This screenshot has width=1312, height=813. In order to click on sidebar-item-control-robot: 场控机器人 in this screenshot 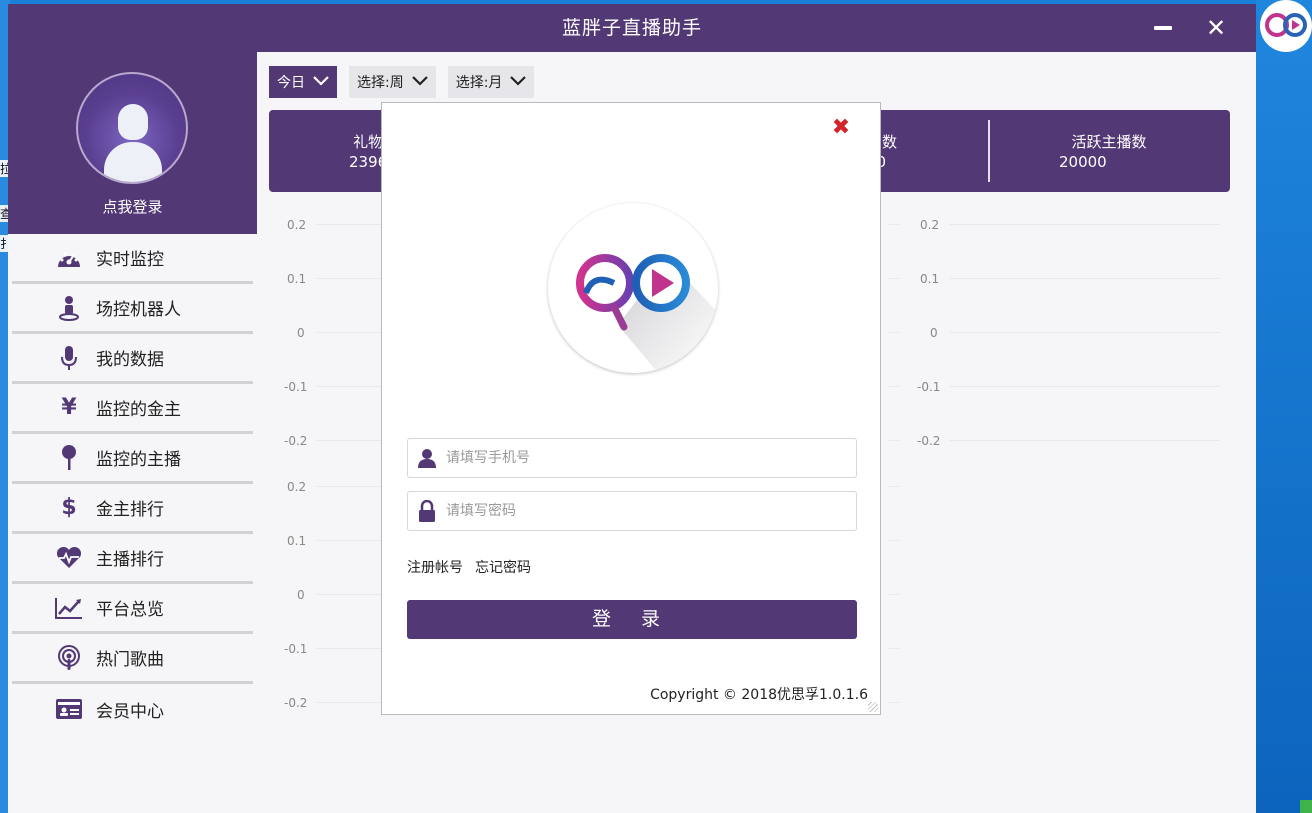, I will do `click(132, 309)`.